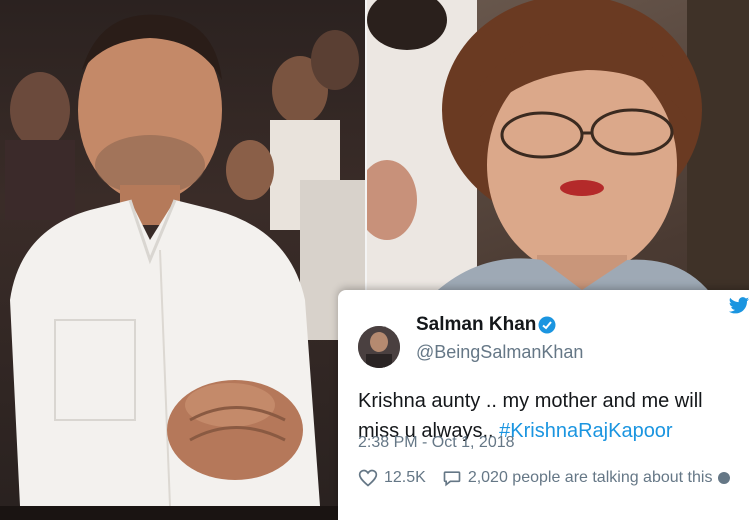 The height and width of the screenshot is (520, 749). What do you see at coordinates (547, 325) in the screenshot?
I see `verified-badge-icon` at bounding box center [547, 325].